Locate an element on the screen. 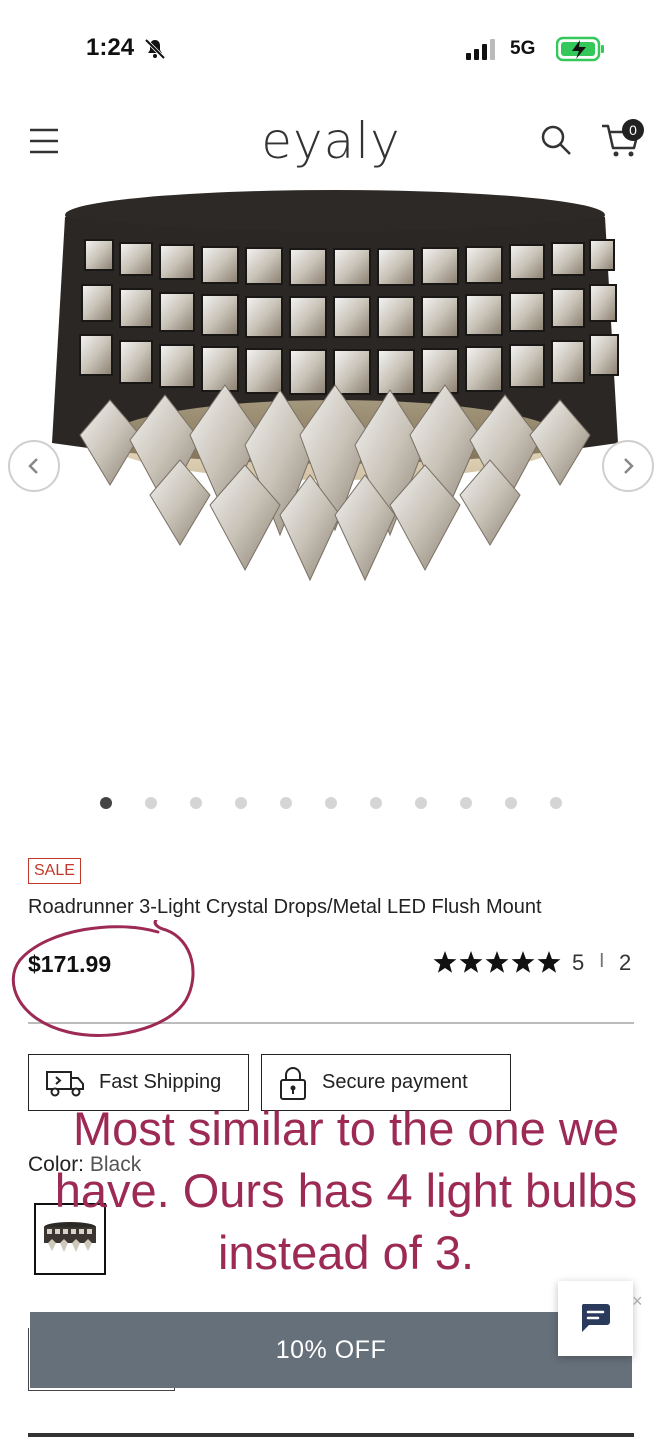 This screenshot has height=1440, width=662. bell-slash-icon is located at coordinates (155, 49).